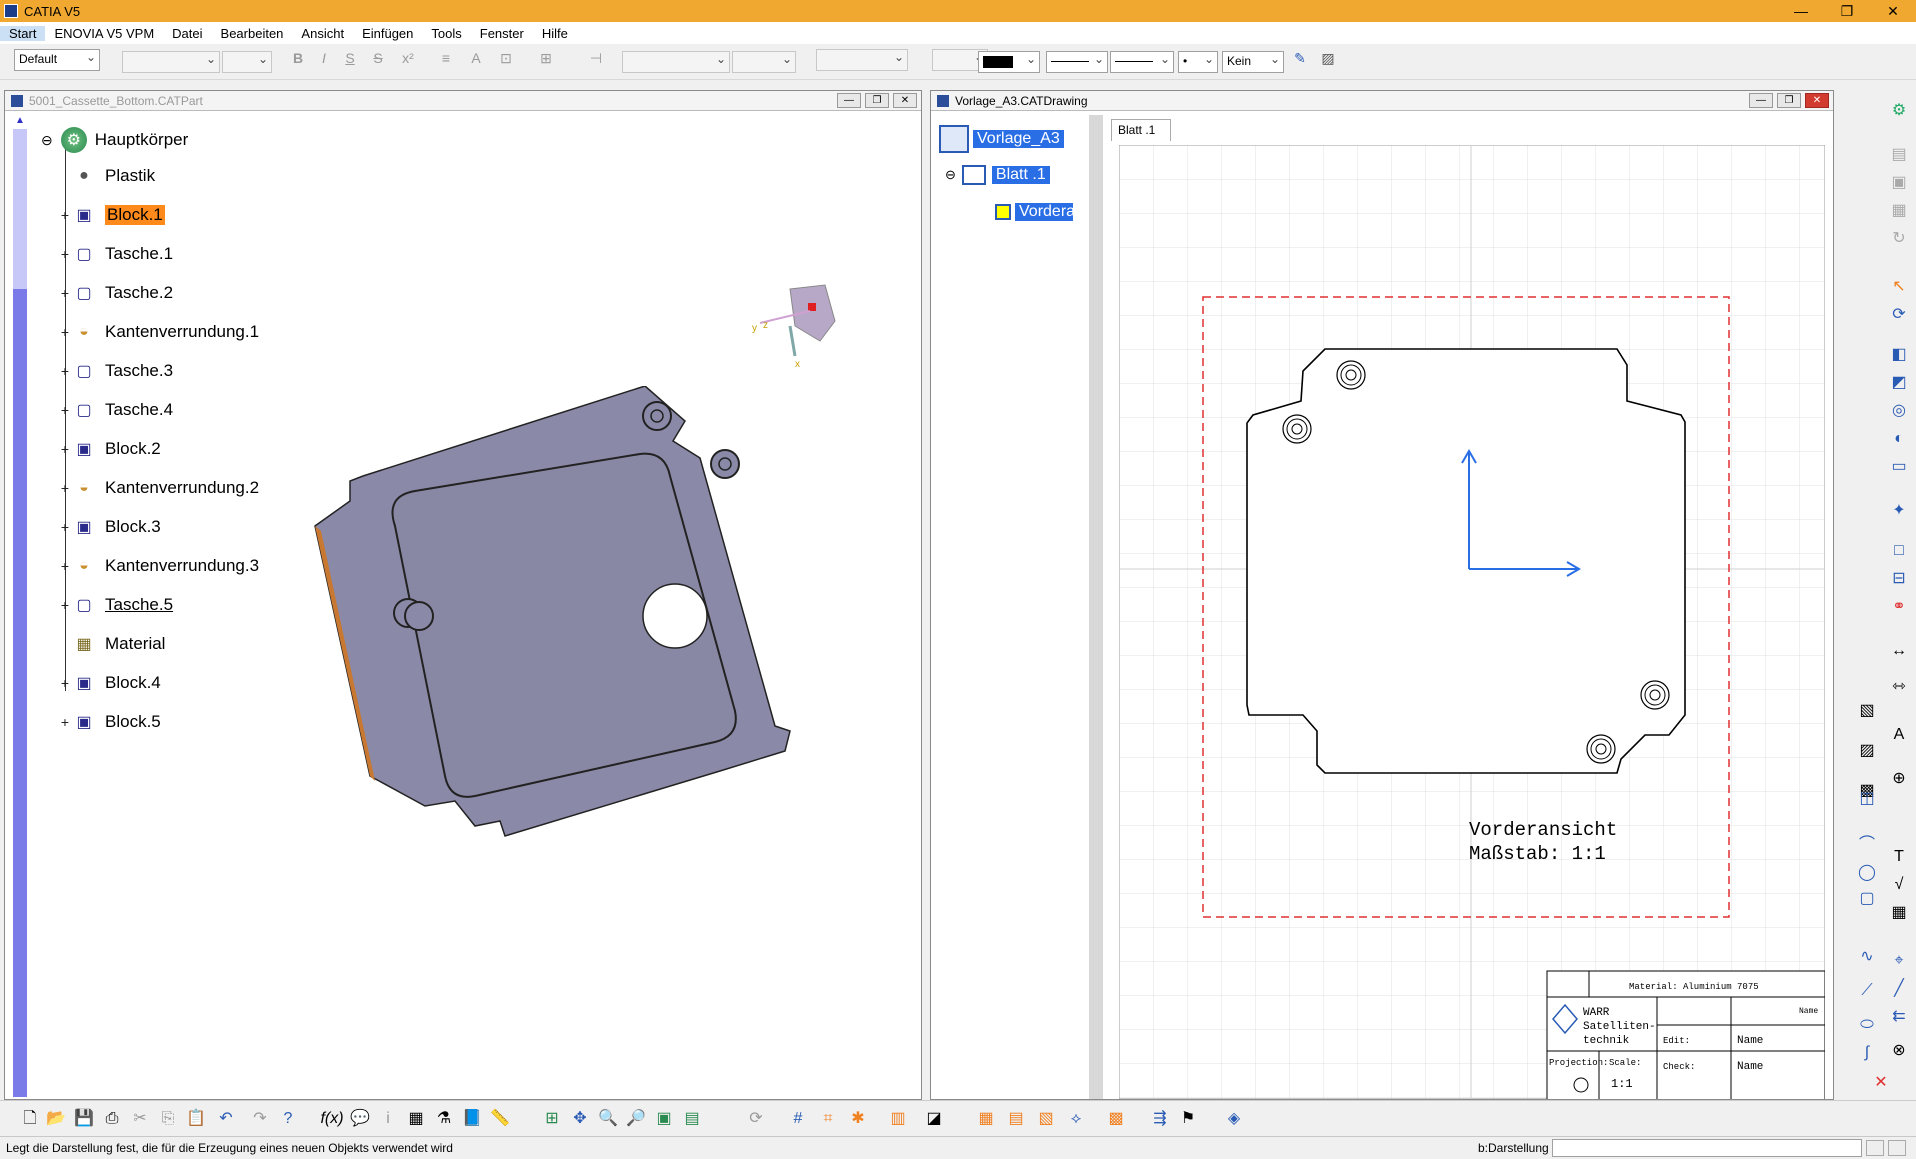 This screenshot has width=1916, height=1159. I want to click on detail-view-icon: ◎, so click(1899, 411).